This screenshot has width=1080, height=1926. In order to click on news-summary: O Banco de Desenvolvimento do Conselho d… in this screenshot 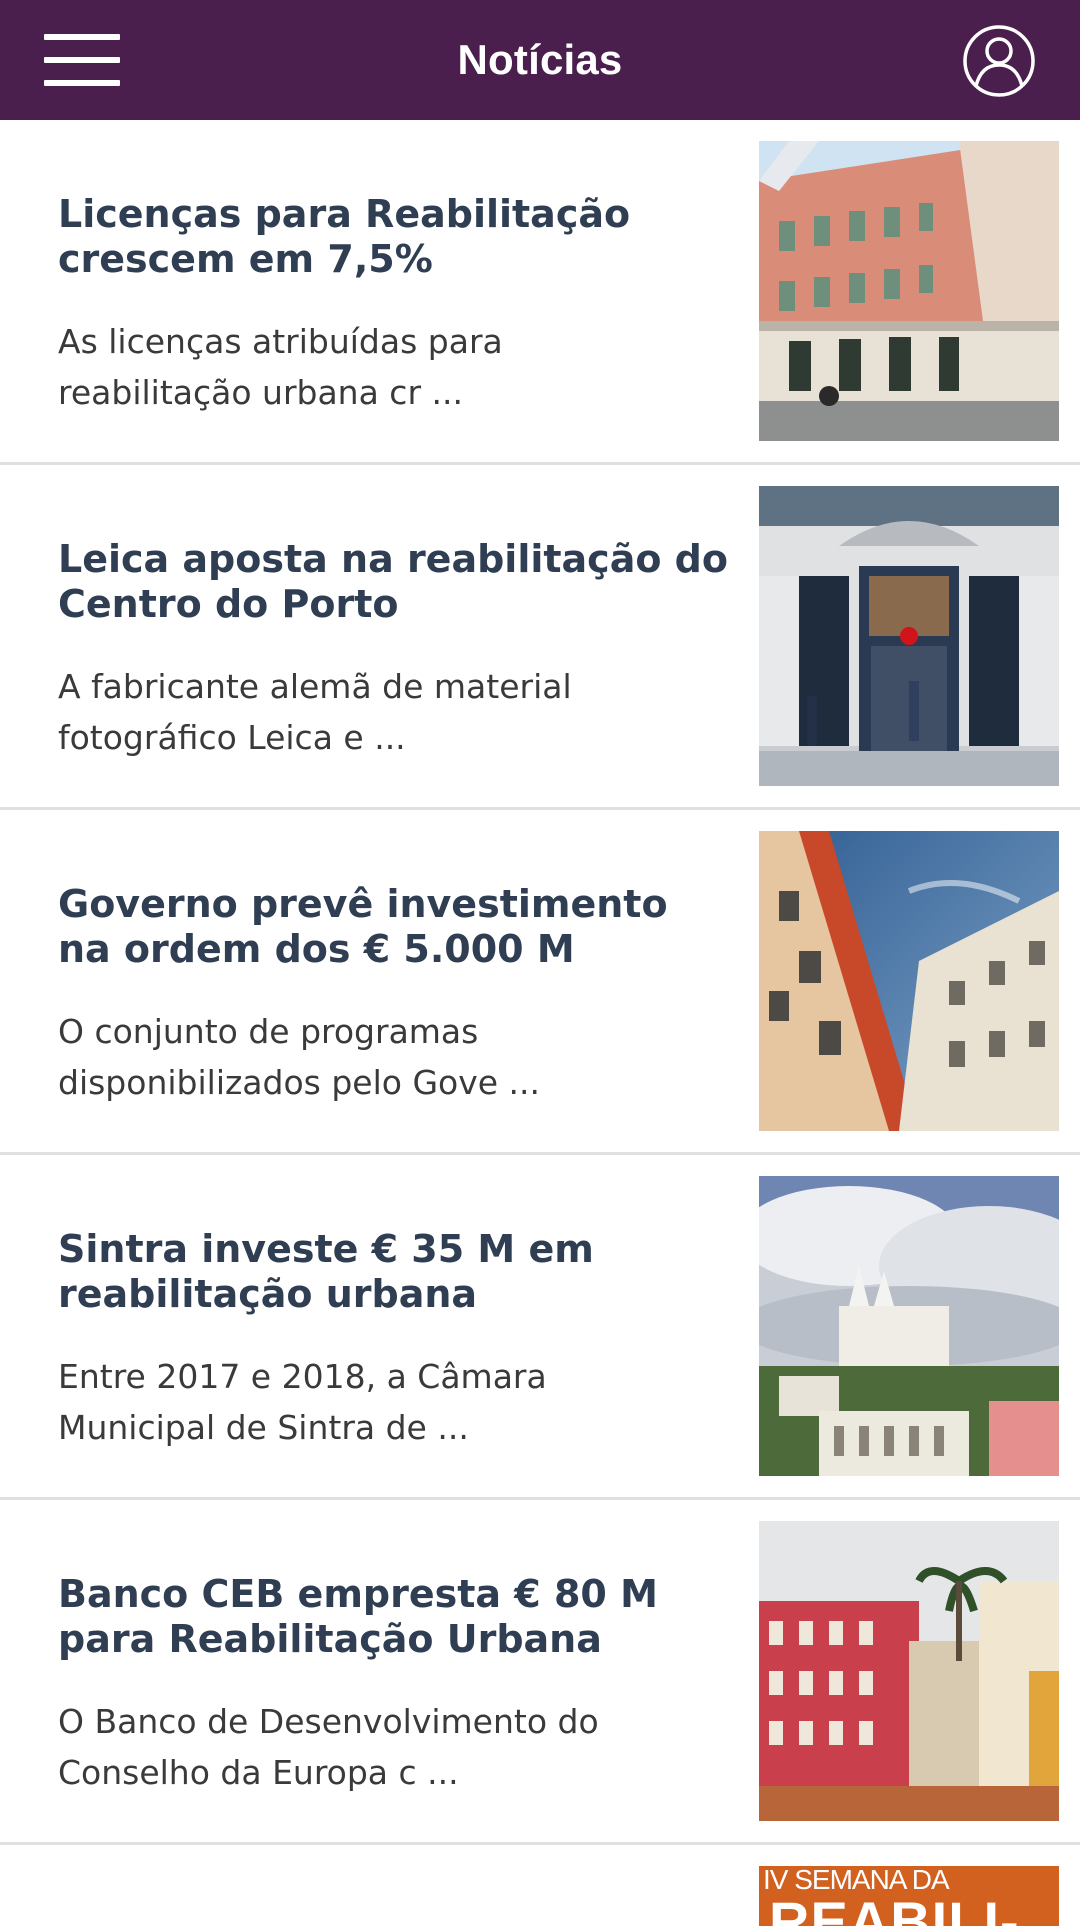, I will do `click(328, 1747)`.